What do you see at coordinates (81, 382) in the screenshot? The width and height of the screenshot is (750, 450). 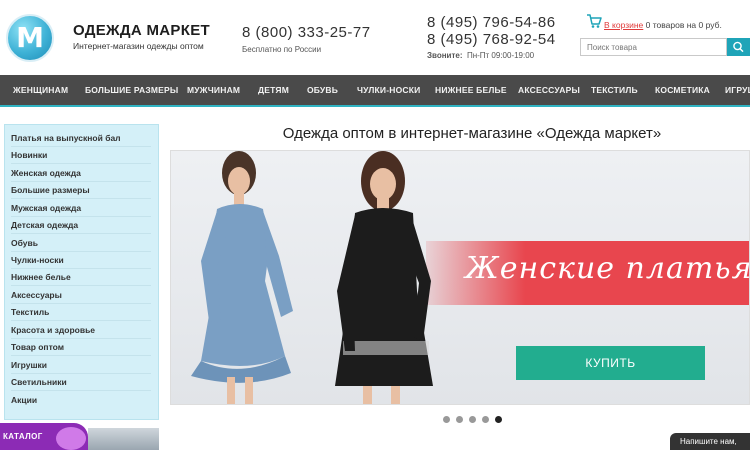 I see `sidebar-item-lamps: Светильники` at bounding box center [81, 382].